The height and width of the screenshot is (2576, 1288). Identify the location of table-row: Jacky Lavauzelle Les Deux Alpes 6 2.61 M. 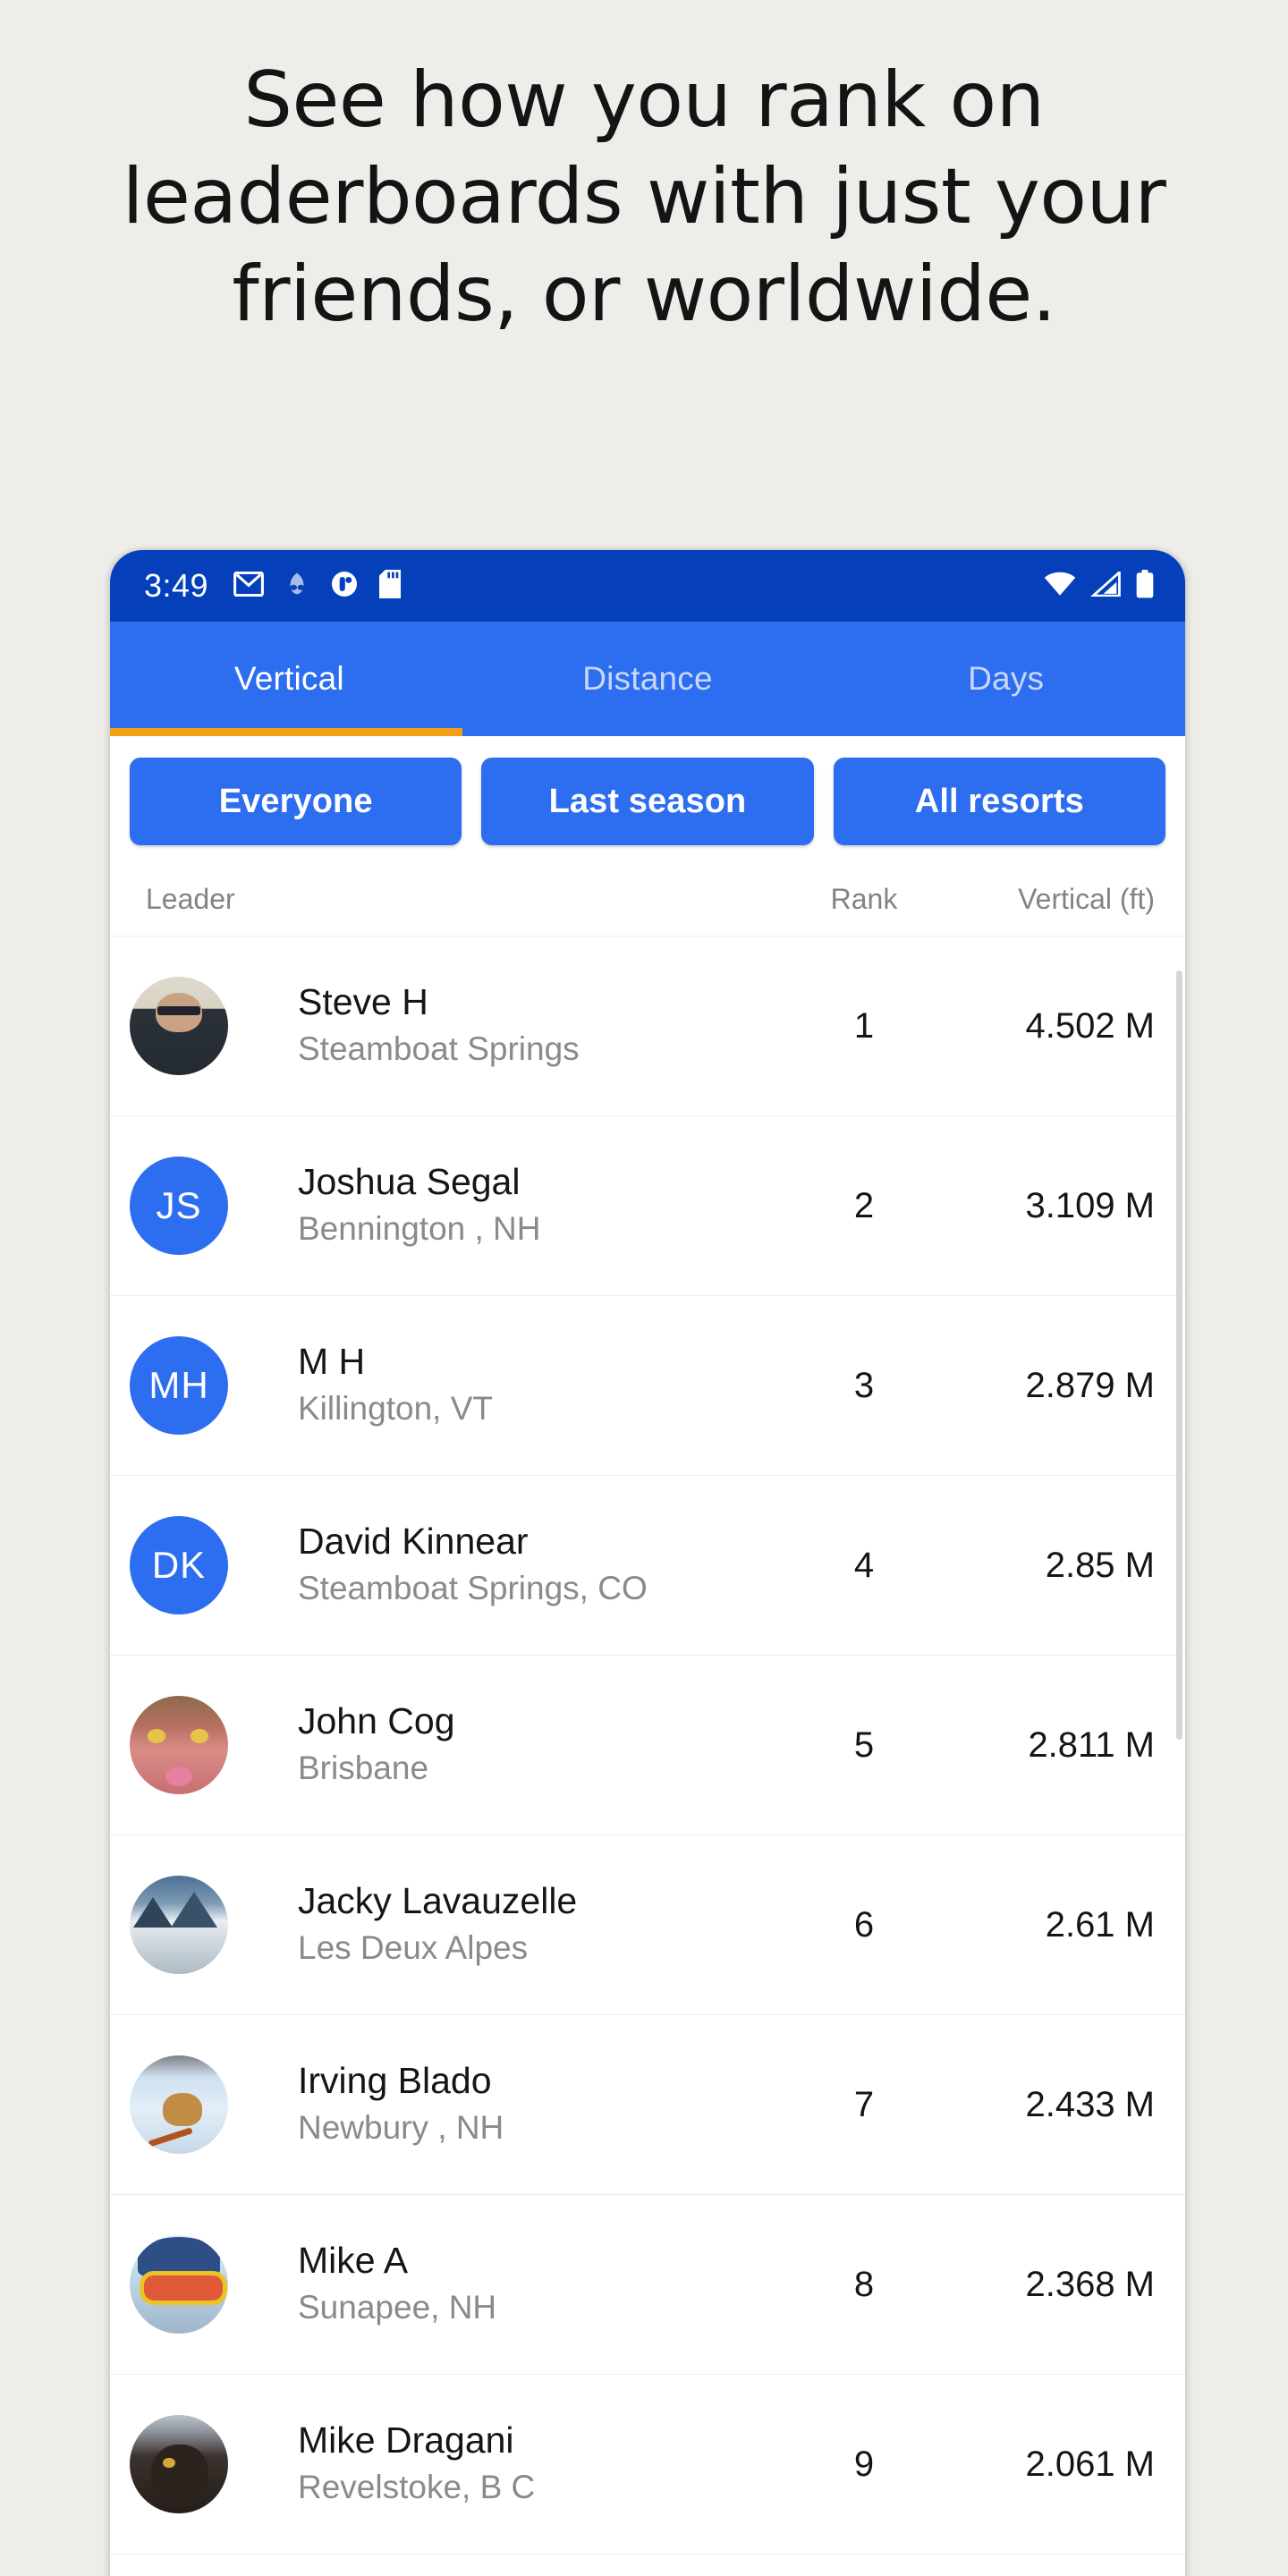
(647, 1925).